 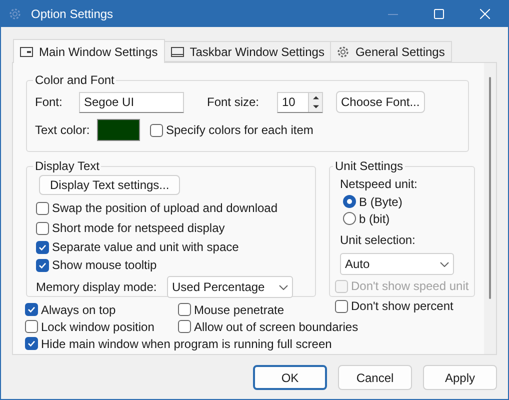 What do you see at coordinates (397, 264) in the screenshot?
I see `unit-selection-dropdown: Auto` at bounding box center [397, 264].